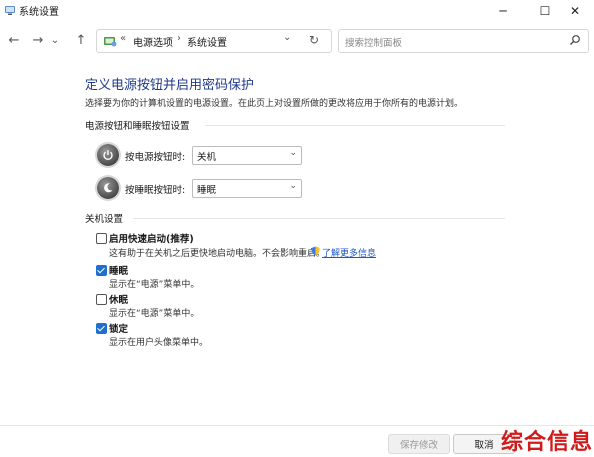 The width and height of the screenshot is (594, 457). Describe the element at coordinates (118, 328) in the screenshot. I see `lock-option-label: 锁定` at that location.